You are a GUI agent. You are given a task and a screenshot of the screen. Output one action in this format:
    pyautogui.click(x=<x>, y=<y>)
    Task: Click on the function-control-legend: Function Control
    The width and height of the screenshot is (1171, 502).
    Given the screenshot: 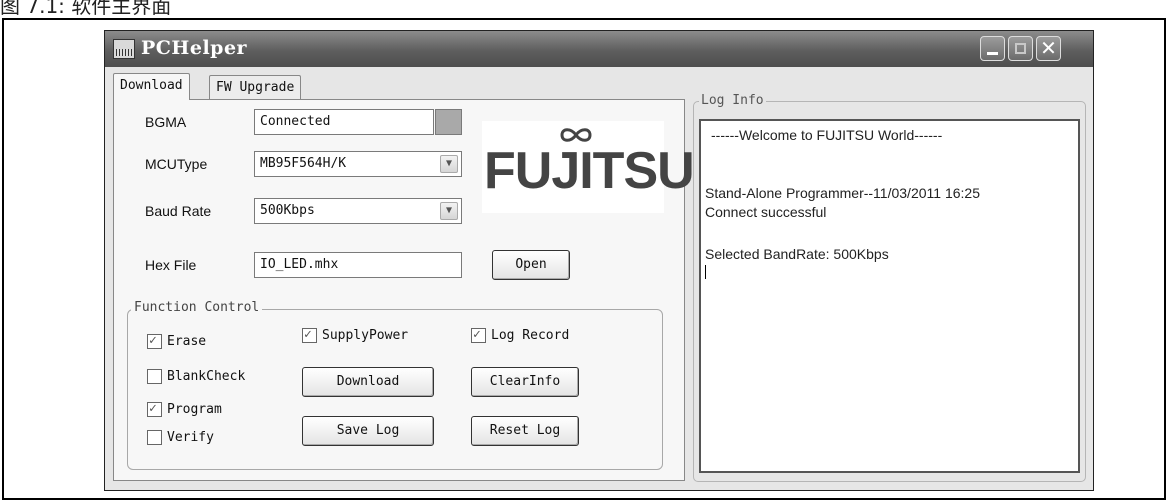 What is the action you would take?
    pyautogui.click(x=197, y=307)
    